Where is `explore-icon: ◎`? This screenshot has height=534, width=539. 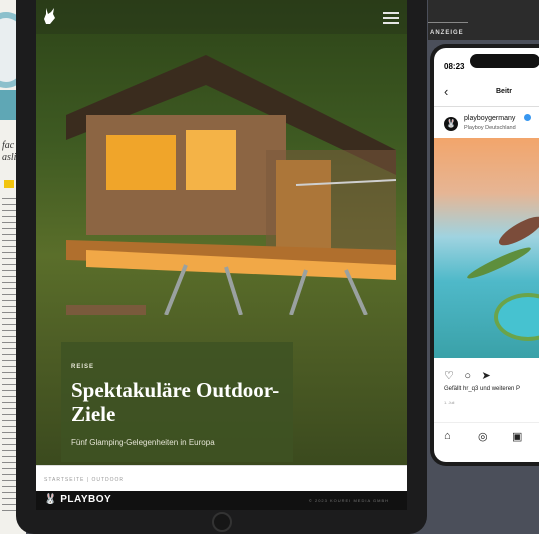
explore-icon: ◎ is located at coordinates (483, 436).